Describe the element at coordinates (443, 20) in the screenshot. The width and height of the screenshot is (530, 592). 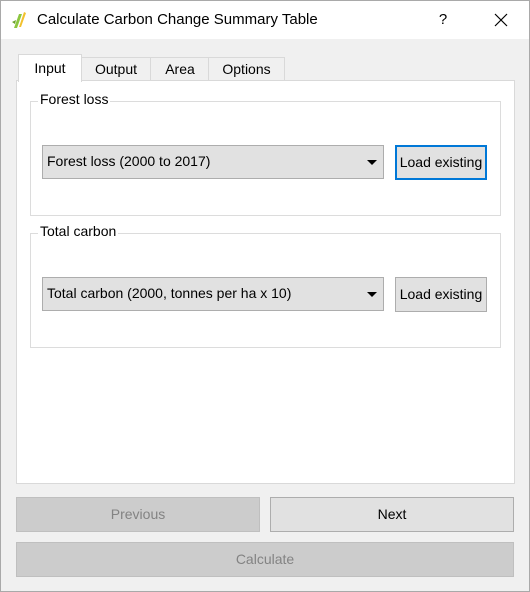
I see `help-button: ?` at that location.